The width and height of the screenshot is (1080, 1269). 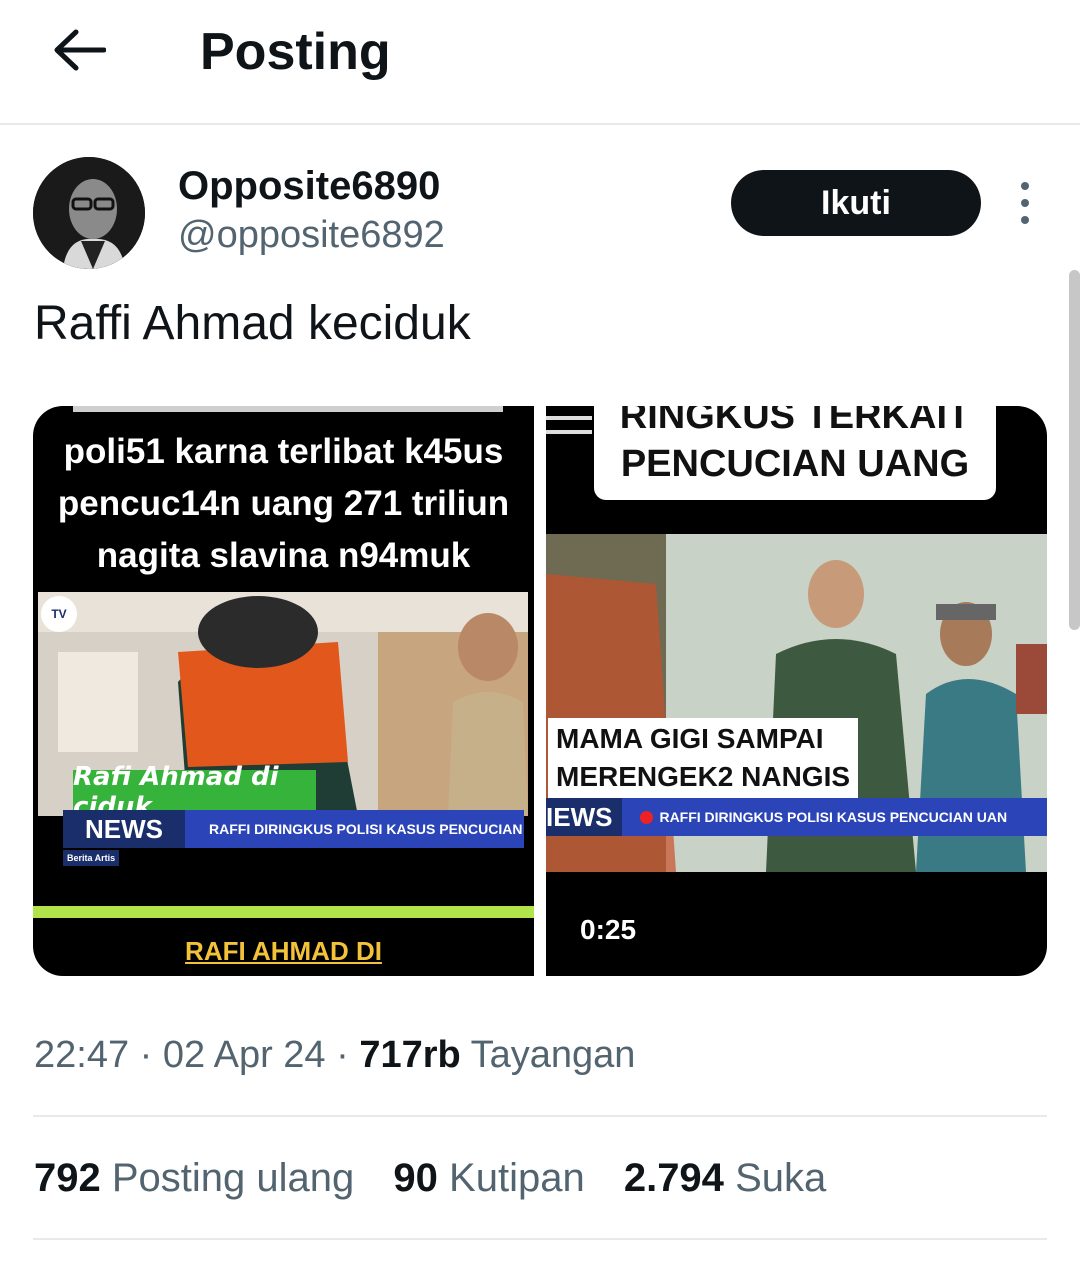 What do you see at coordinates (569, 425) in the screenshot?
I see `menu-lines-icon` at bounding box center [569, 425].